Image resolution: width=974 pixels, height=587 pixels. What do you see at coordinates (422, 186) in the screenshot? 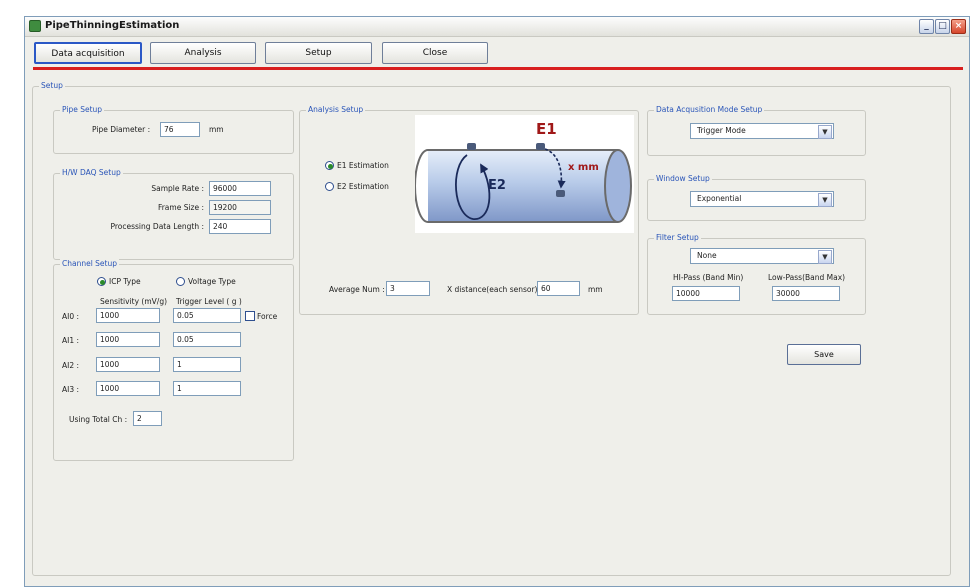
I see `pipe-left-end` at bounding box center [422, 186].